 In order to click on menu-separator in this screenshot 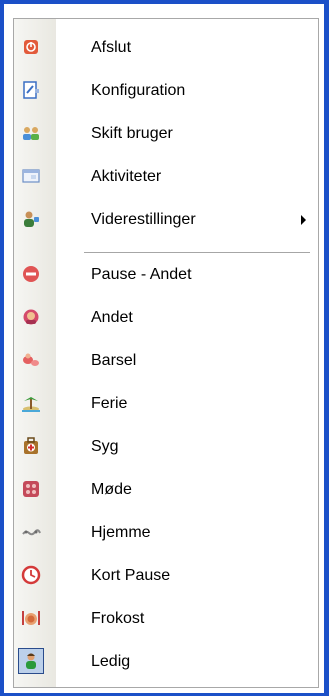, I will do `click(197, 252)`.